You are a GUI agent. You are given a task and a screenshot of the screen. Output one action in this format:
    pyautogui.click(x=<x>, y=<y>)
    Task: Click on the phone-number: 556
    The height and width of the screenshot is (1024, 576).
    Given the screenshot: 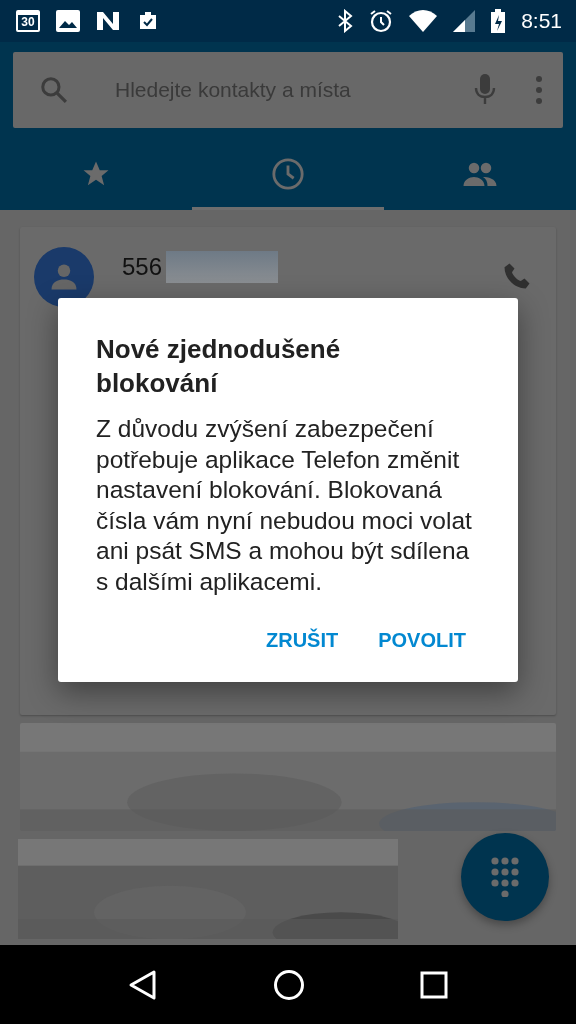 What is the action you would take?
    pyautogui.click(x=142, y=267)
    